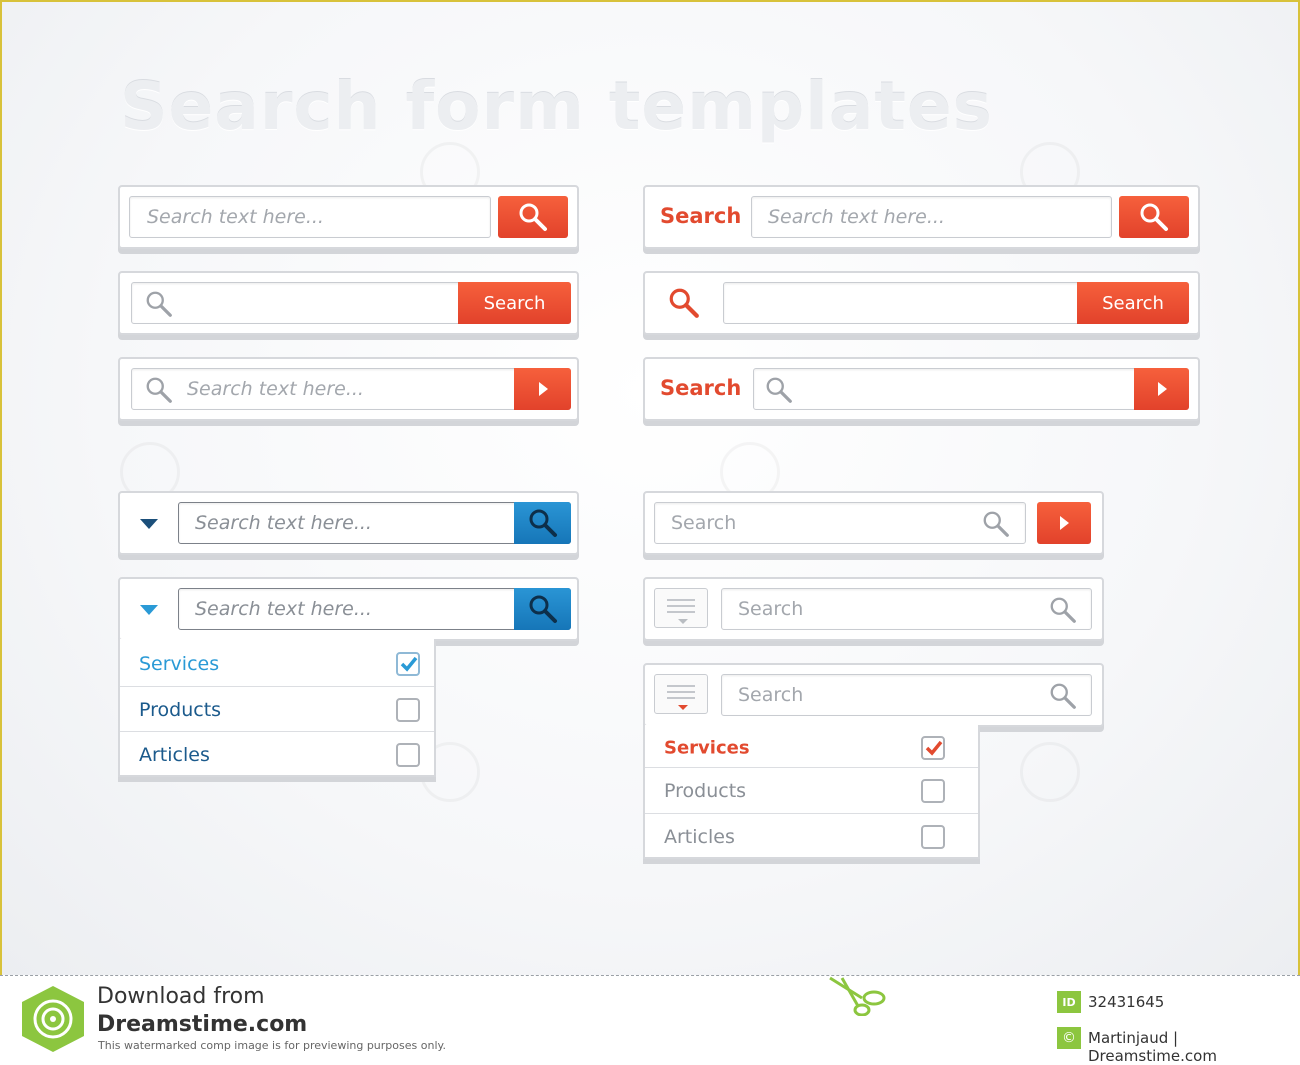 Image resolution: width=1300 pixels, height=1065 pixels. What do you see at coordinates (1069, 1038) in the screenshot?
I see `copyright-icon: ©` at bounding box center [1069, 1038].